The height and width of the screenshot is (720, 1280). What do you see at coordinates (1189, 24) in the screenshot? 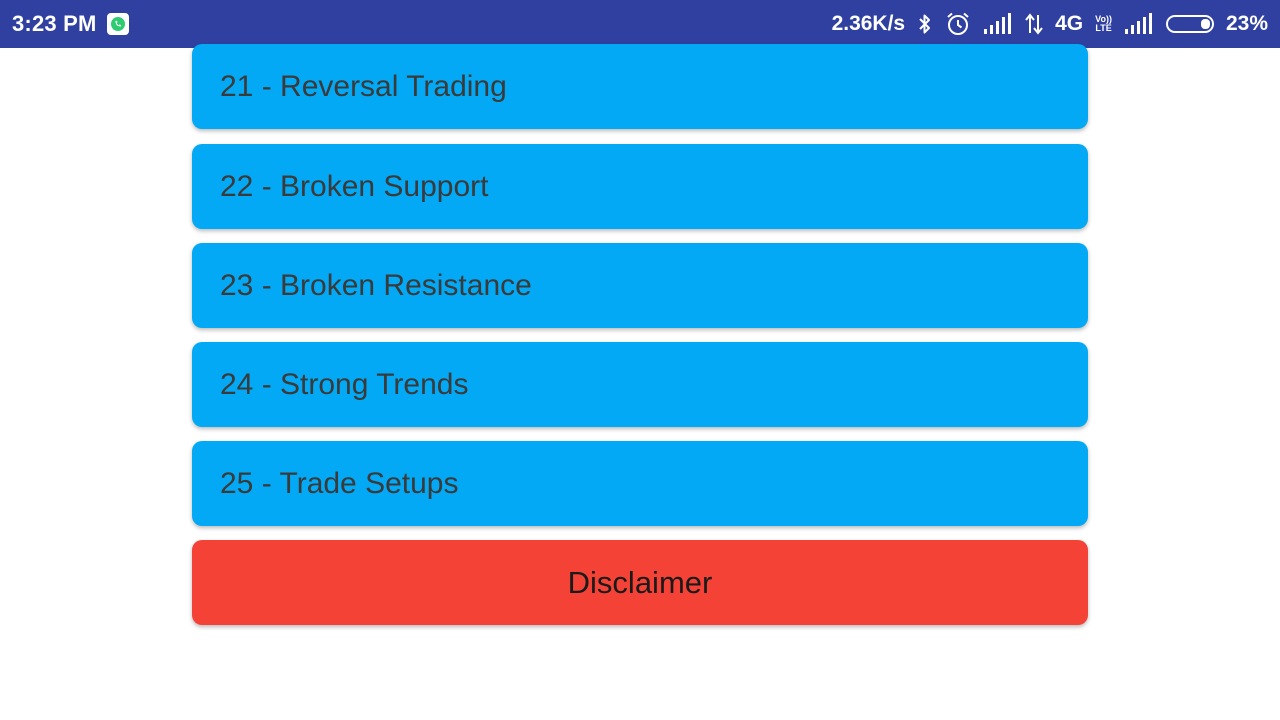
I see `battery-icon` at bounding box center [1189, 24].